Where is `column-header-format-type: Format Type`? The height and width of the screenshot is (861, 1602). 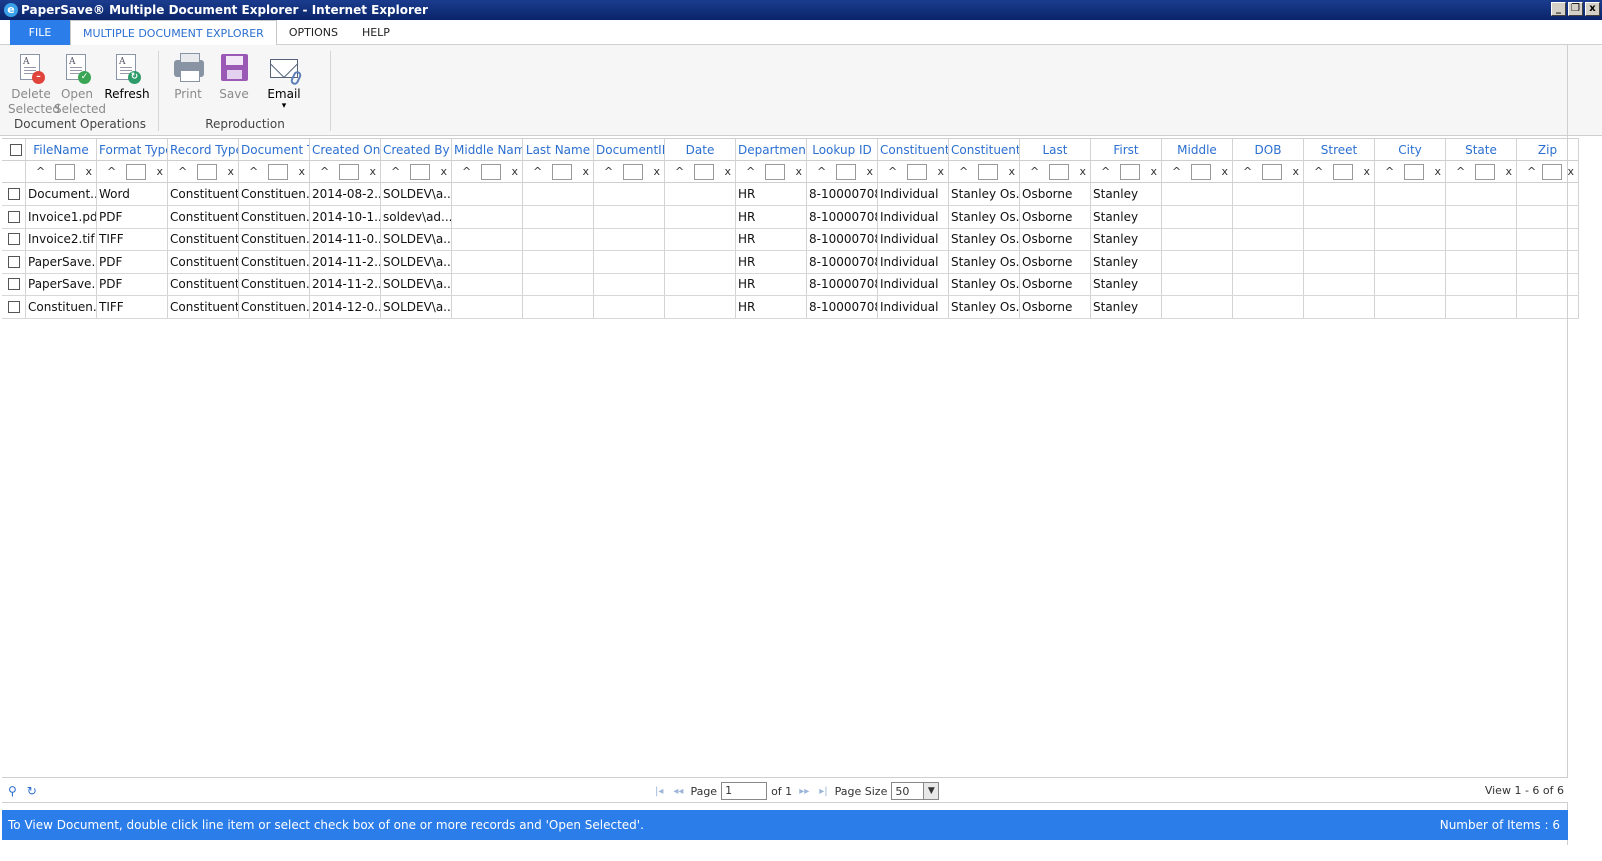 column-header-format-type: Format Type is located at coordinates (132, 149).